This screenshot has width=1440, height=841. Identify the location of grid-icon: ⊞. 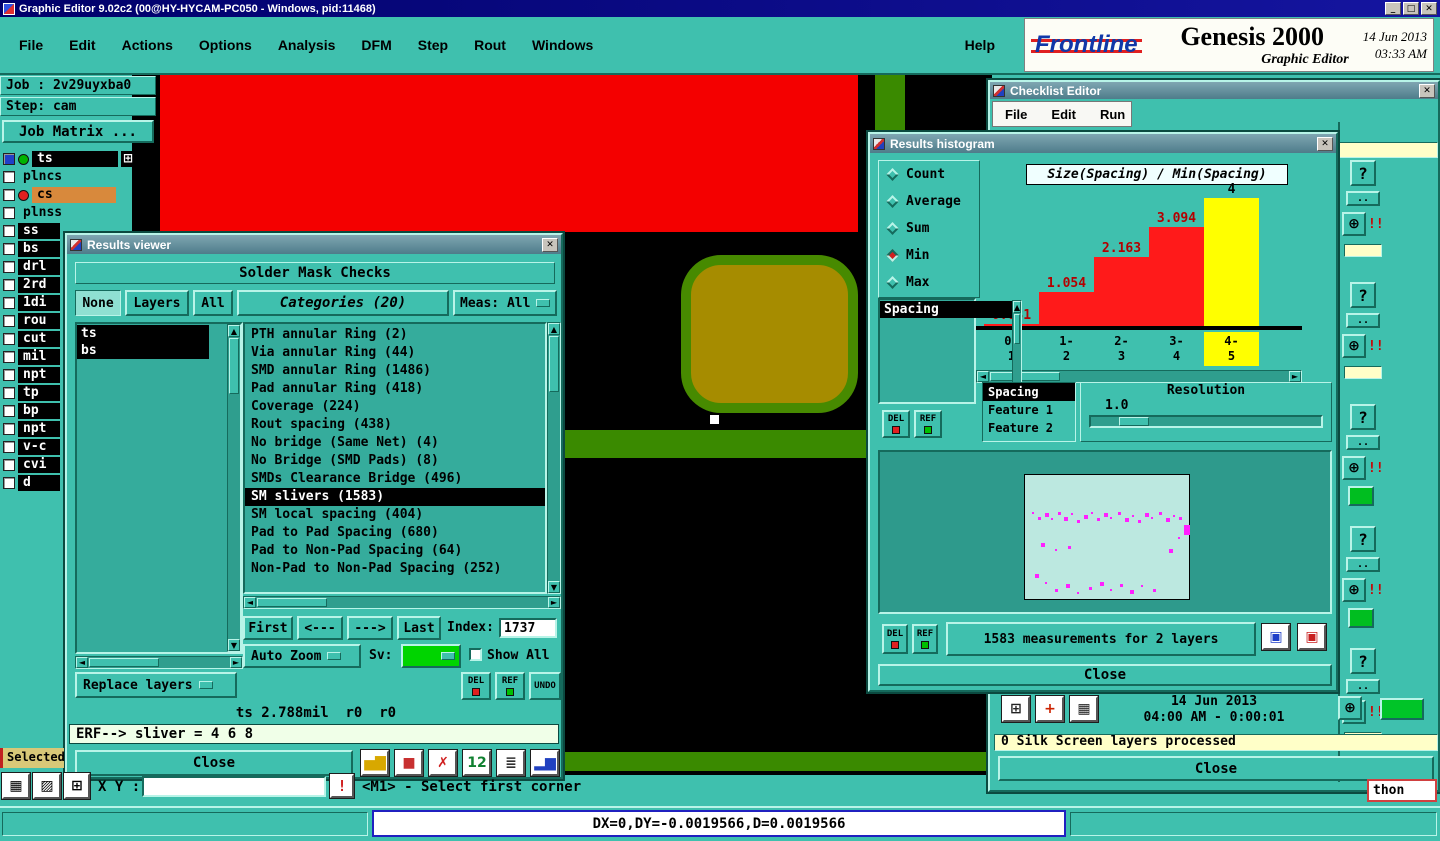
(128, 159).